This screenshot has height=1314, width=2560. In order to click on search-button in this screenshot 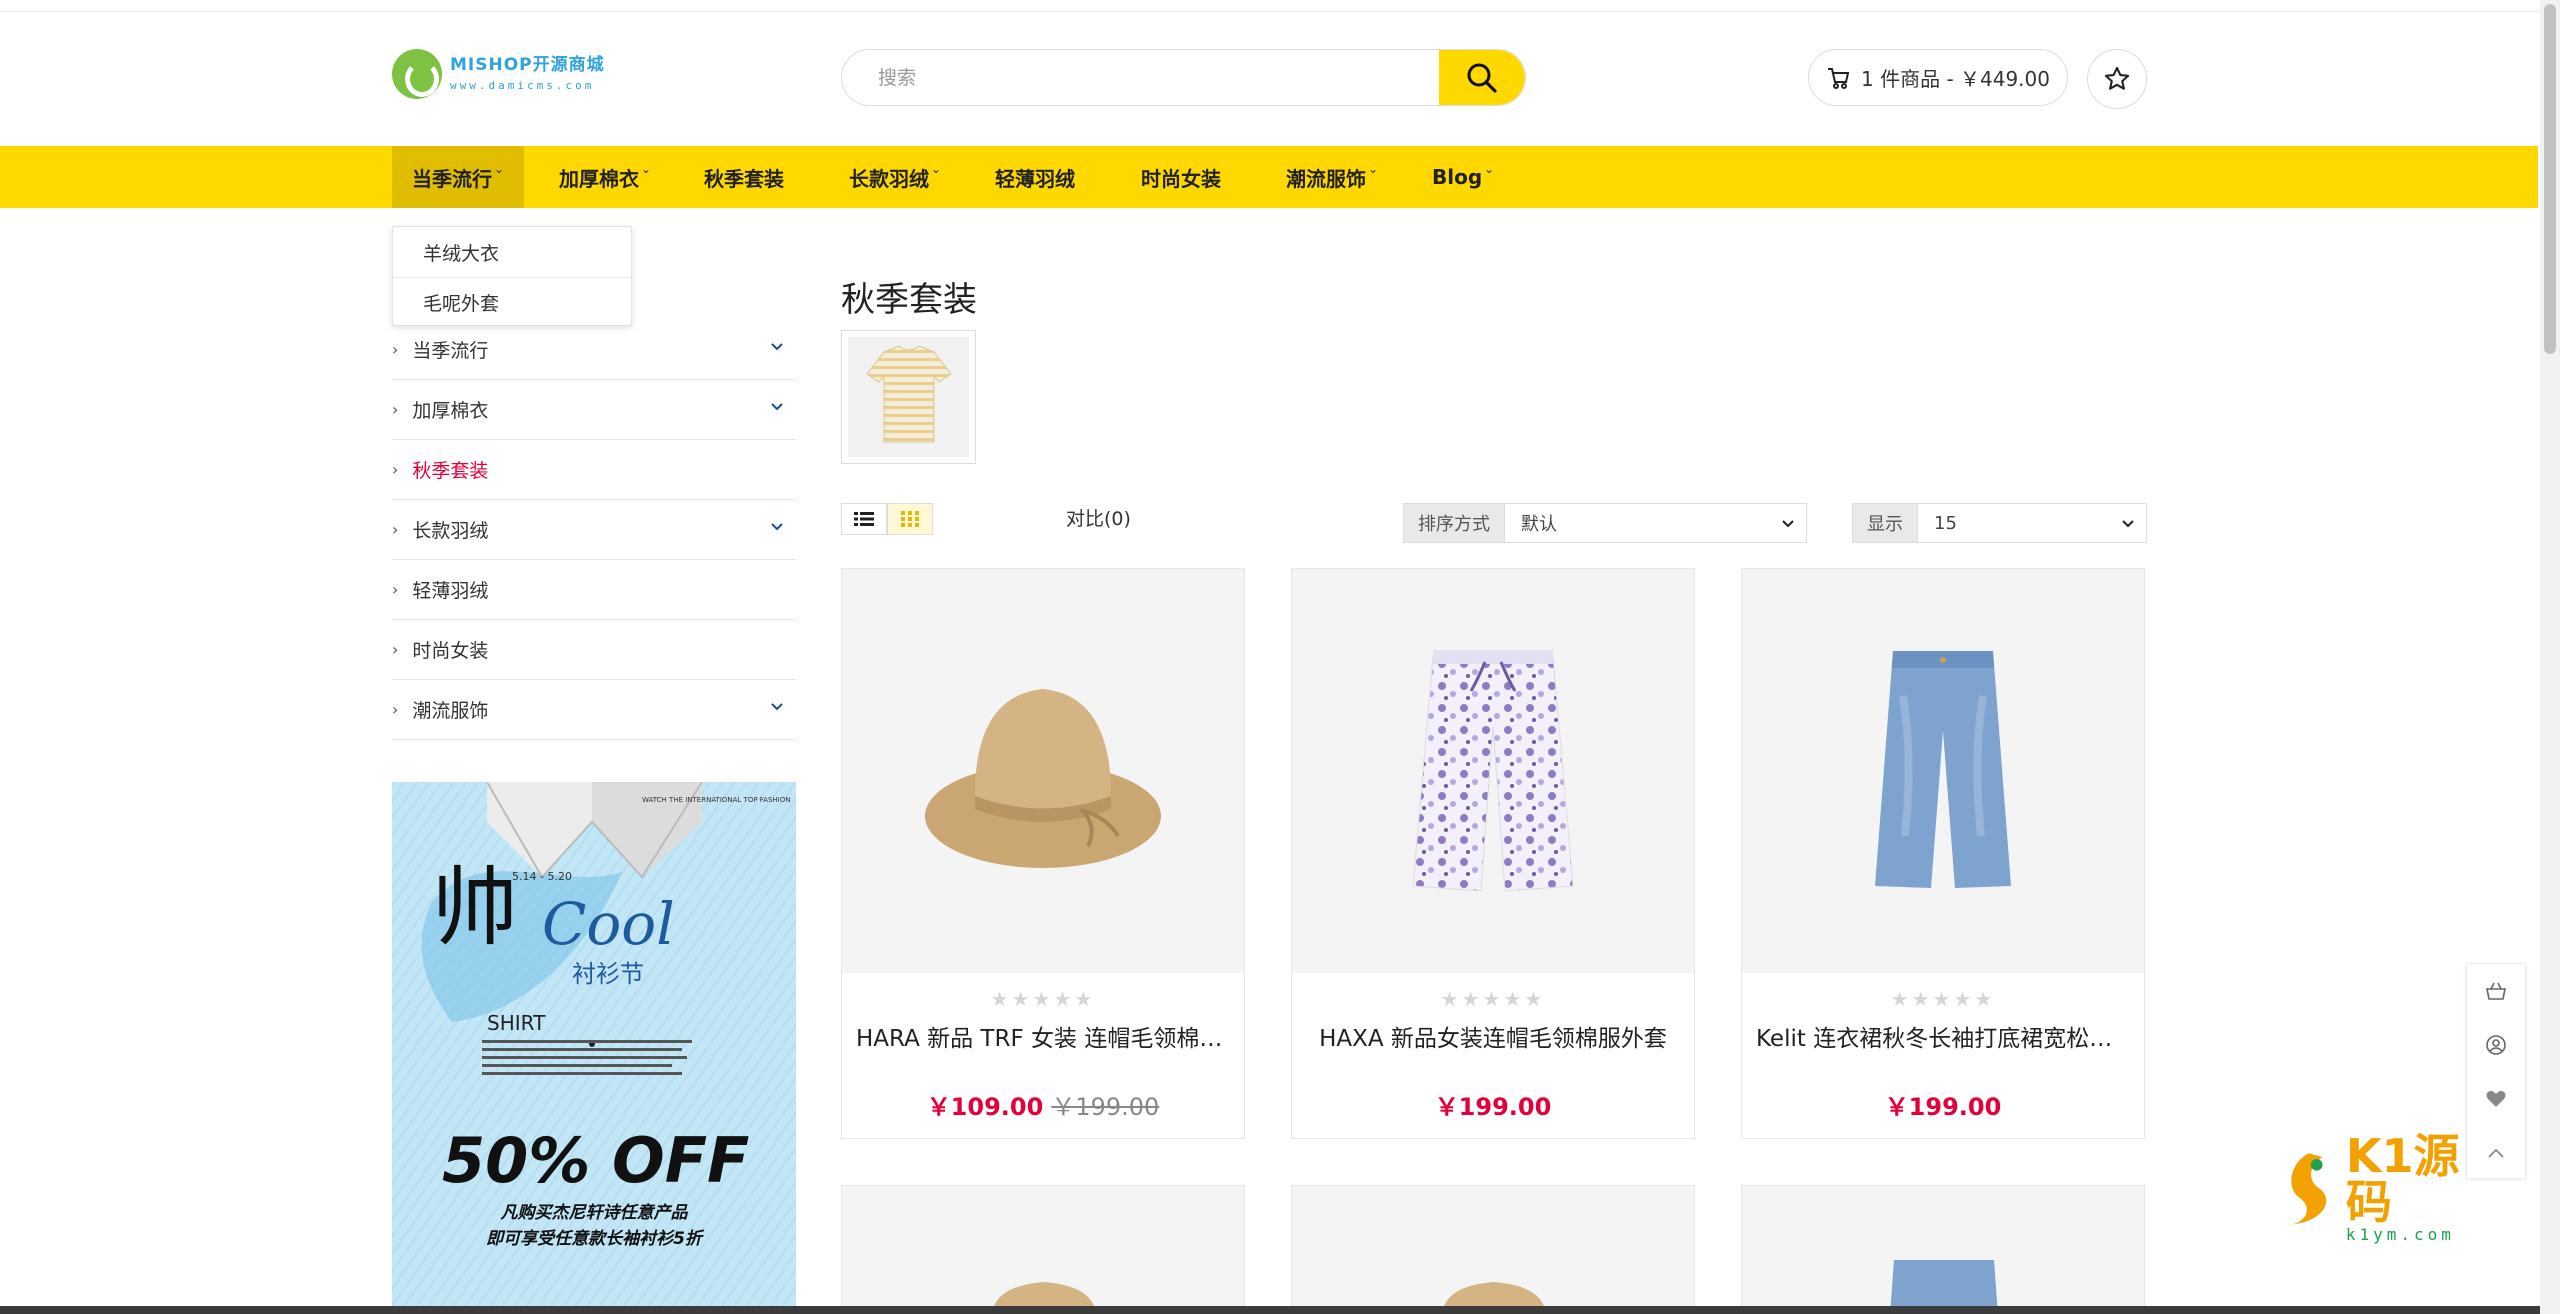, I will do `click(1482, 77)`.